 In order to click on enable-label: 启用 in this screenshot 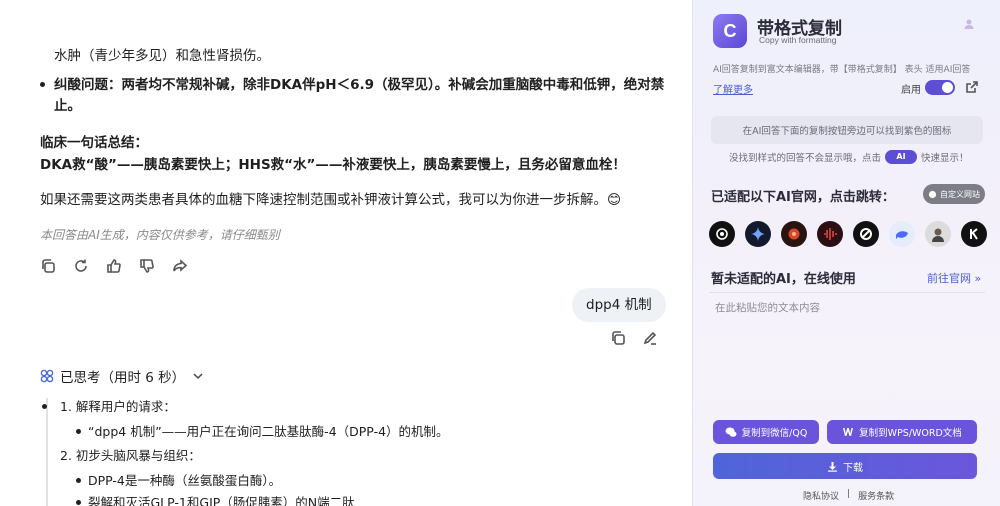, I will do `click(911, 90)`.